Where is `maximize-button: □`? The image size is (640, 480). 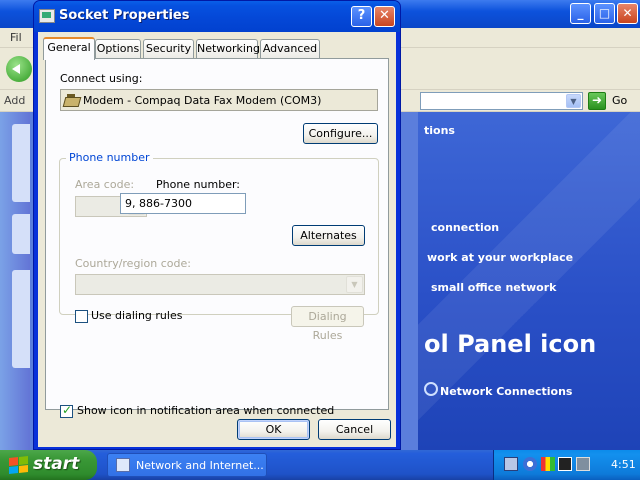 maximize-button: □ is located at coordinates (604, 13).